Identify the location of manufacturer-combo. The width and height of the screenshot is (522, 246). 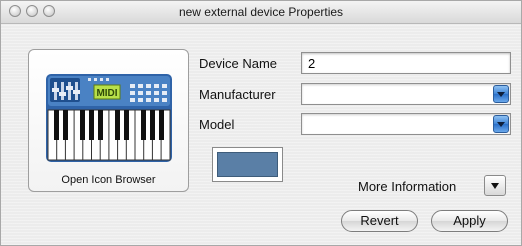
(406, 94).